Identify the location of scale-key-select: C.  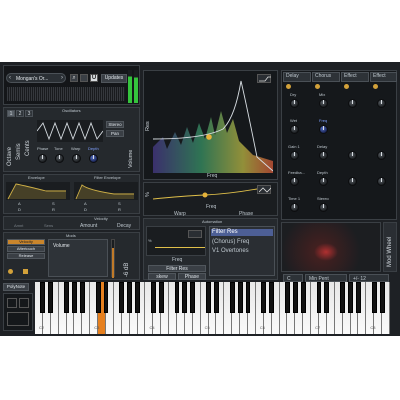
(293, 278).